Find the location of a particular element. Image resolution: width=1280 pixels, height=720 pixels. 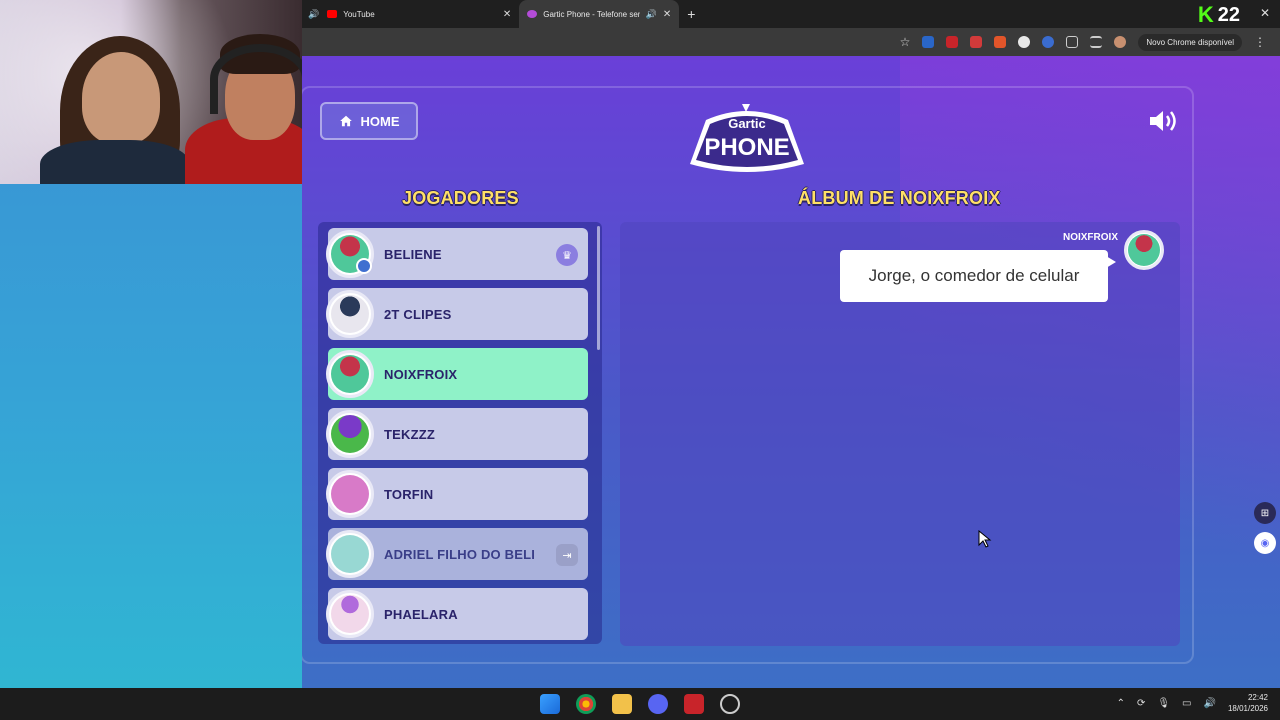

player-name: TORFIN is located at coordinates (409, 494).